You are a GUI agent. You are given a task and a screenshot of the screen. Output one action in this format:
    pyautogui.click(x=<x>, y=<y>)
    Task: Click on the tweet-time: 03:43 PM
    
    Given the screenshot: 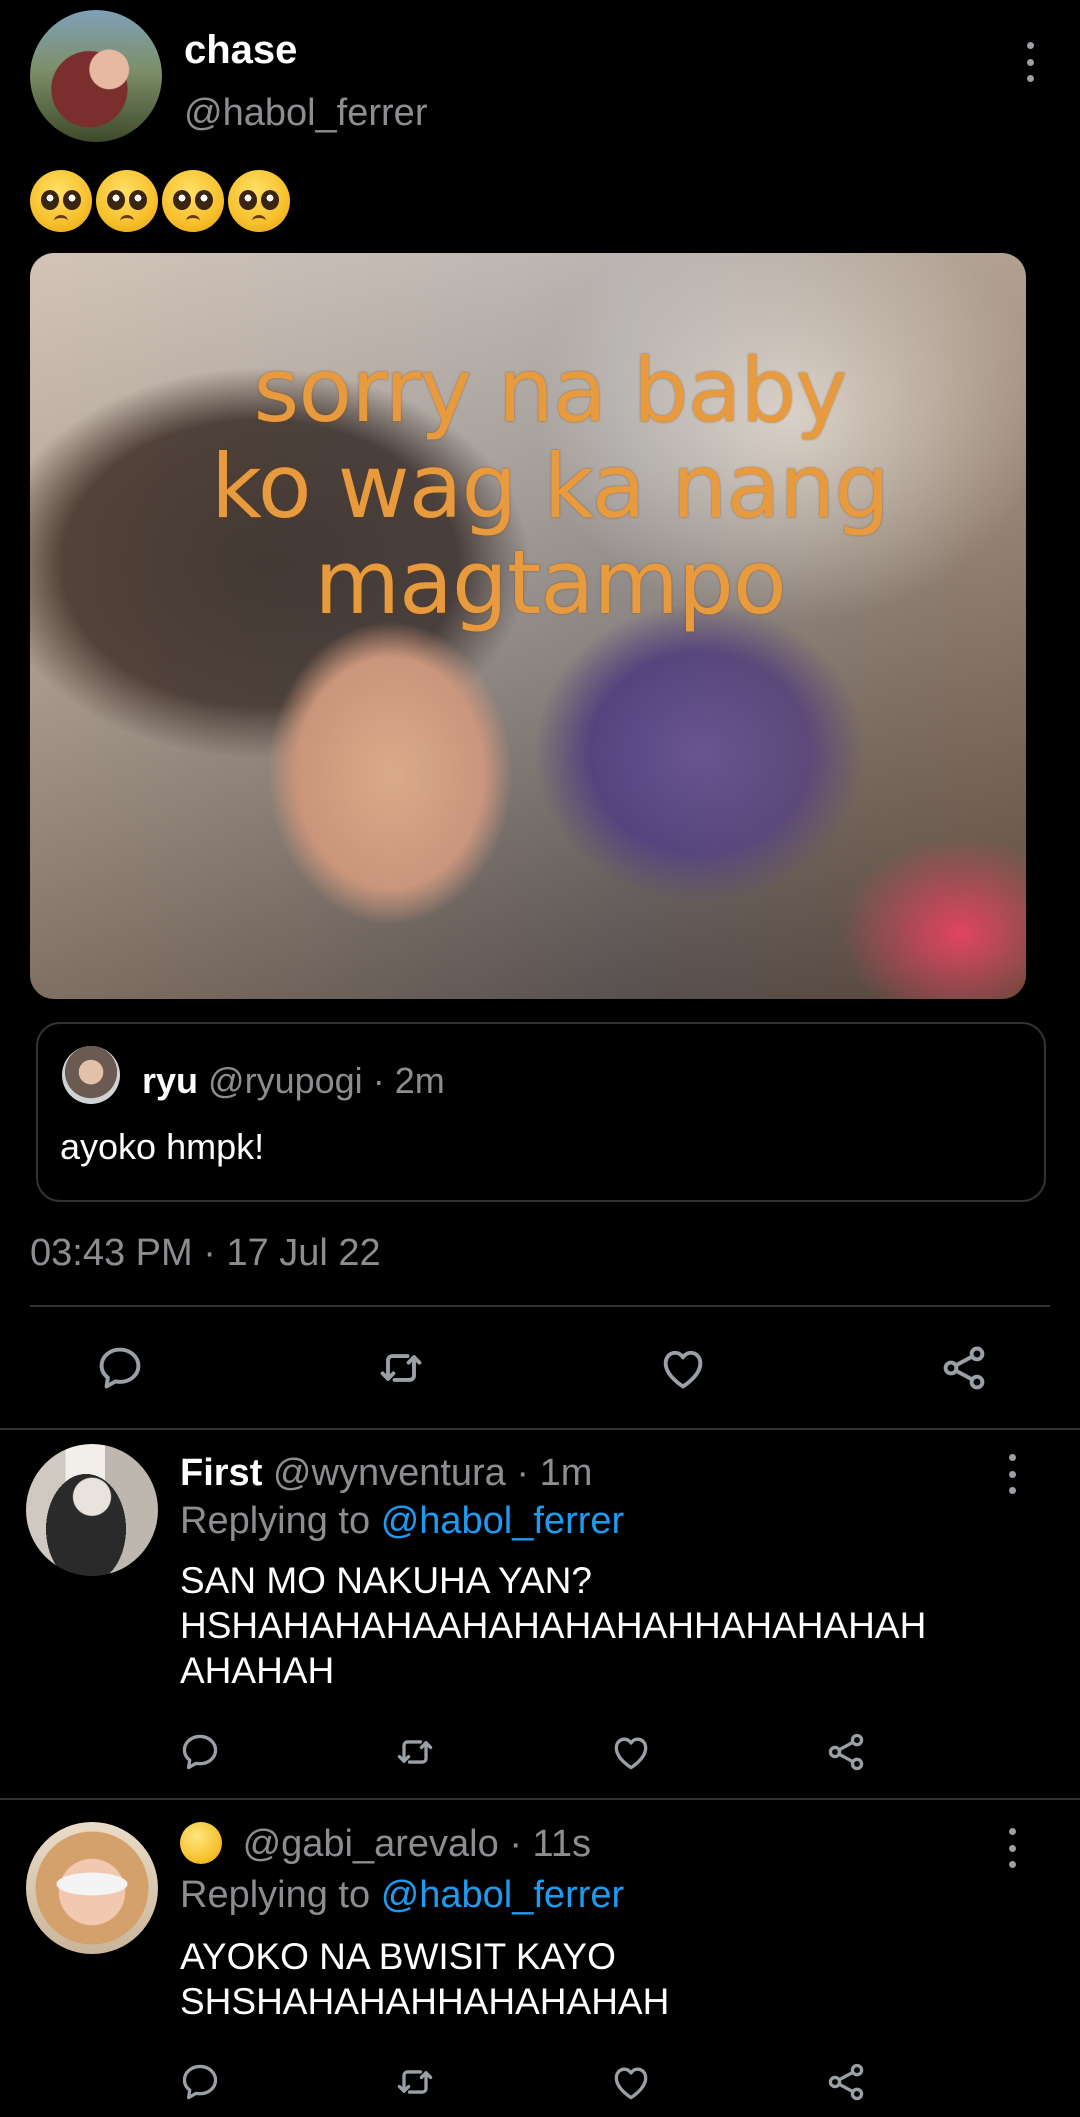 What is the action you would take?
    pyautogui.click(x=111, y=1253)
    